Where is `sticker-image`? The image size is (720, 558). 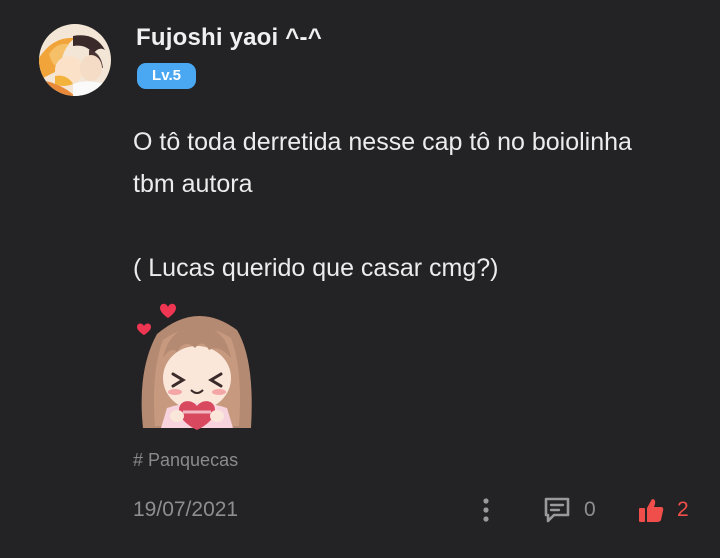 sticker-image is located at coordinates (197, 366).